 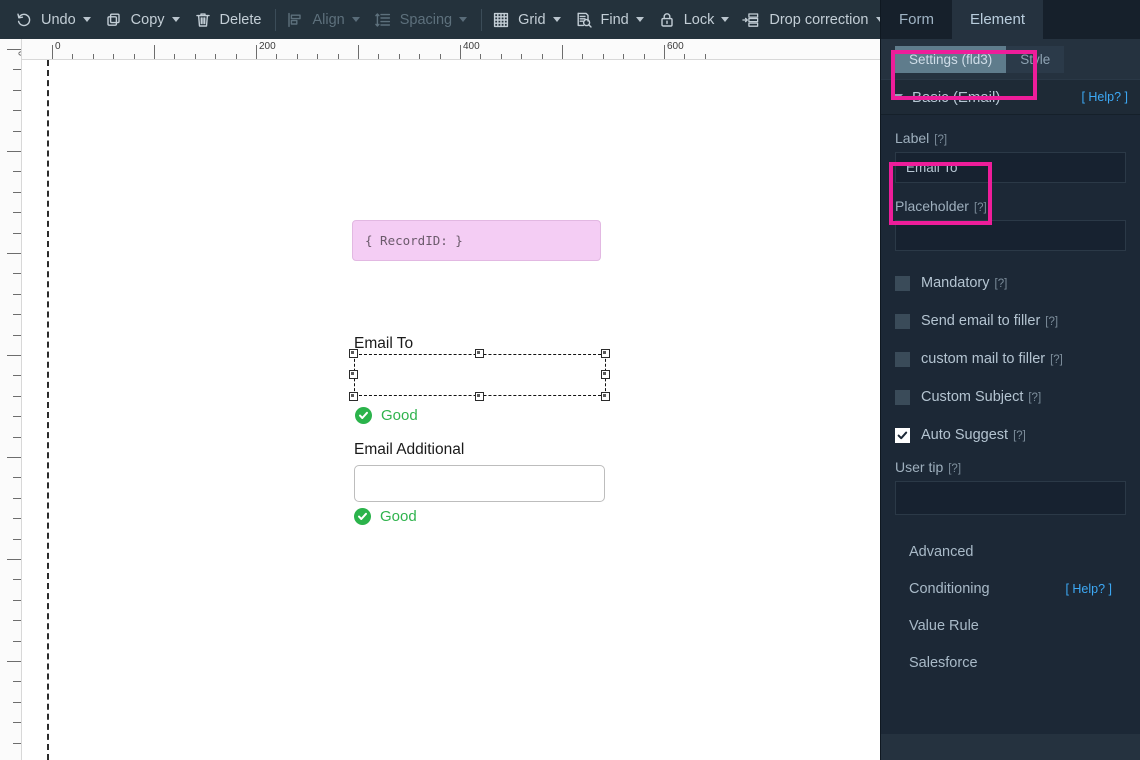 What do you see at coordinates (1010, 397) in the screenshot?
I see `checkbox-row-custom-subject: Custom Subject [?]` at bounding box center [1010, 397].